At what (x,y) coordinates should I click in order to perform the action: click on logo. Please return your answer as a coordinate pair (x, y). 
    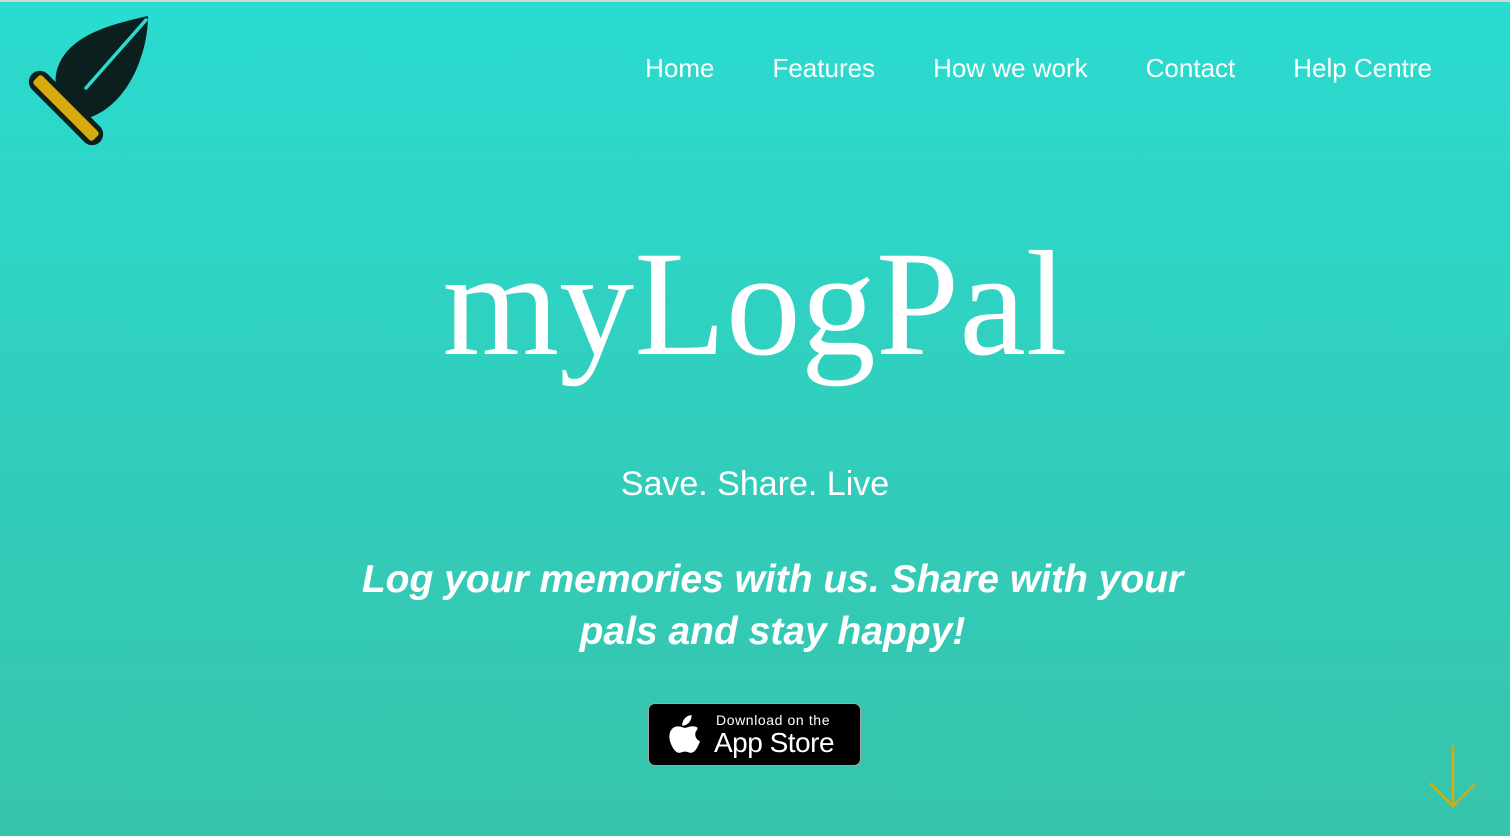
    Looking at the image, I should click on (87, 84).